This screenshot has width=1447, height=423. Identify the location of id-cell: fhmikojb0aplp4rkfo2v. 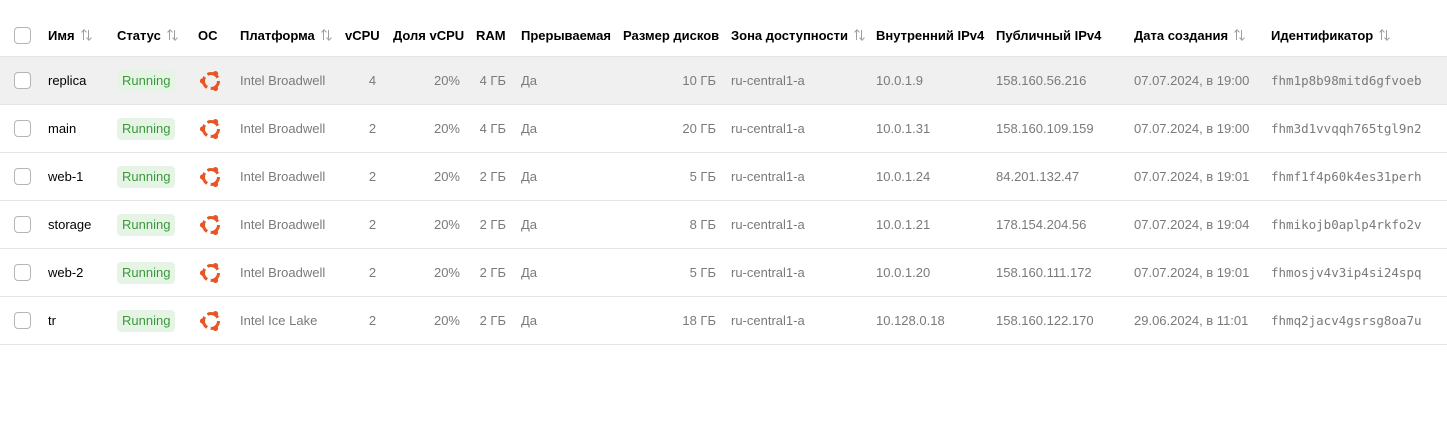
(1346, 224).